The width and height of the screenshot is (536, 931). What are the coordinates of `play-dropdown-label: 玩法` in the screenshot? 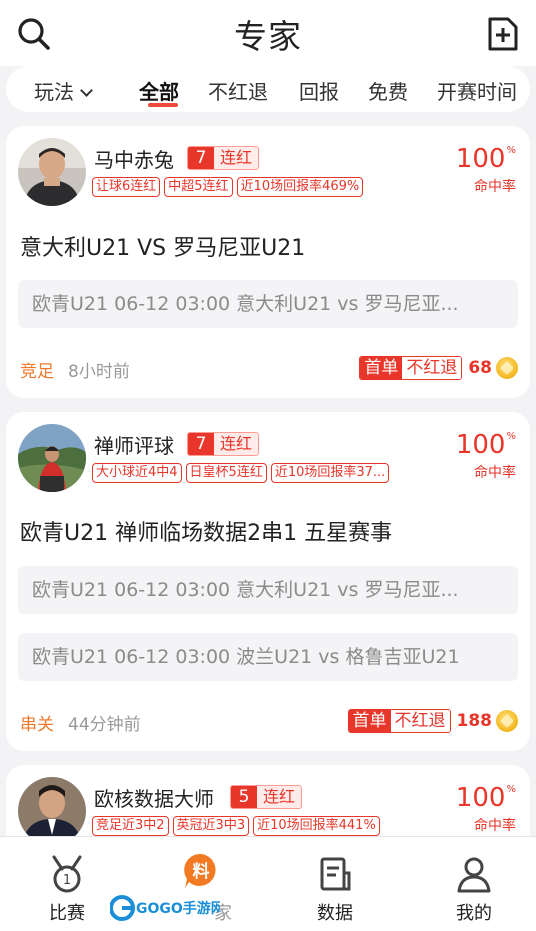 It's located at (54, 92).